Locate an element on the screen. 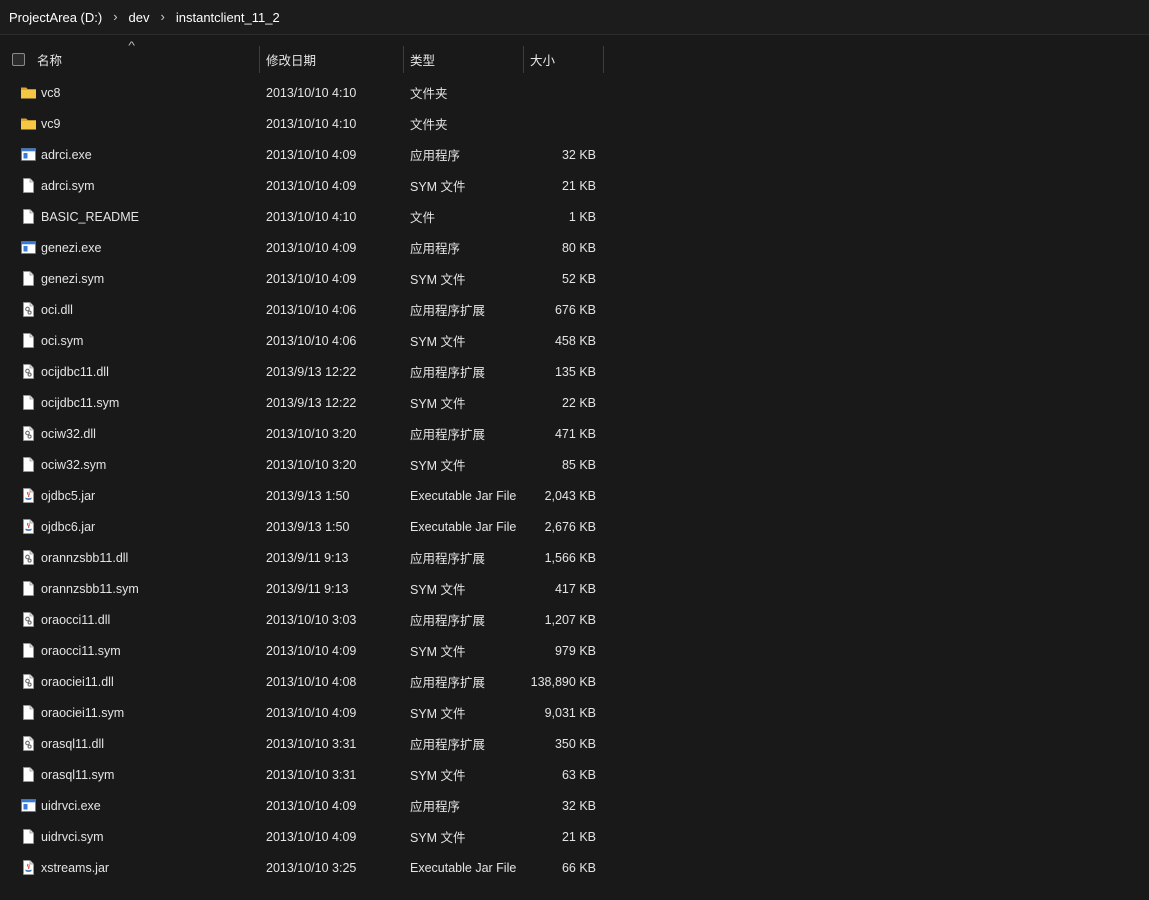  file-size: 350 KB is located at coordinates (575, 743).